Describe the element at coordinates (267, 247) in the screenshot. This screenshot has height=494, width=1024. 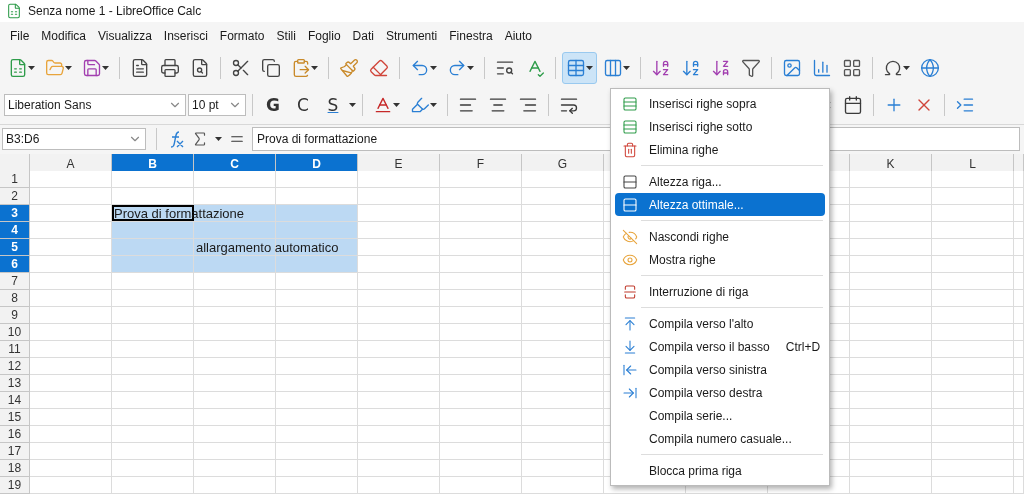
I see `cell-text: allargamento automatico` at that location.